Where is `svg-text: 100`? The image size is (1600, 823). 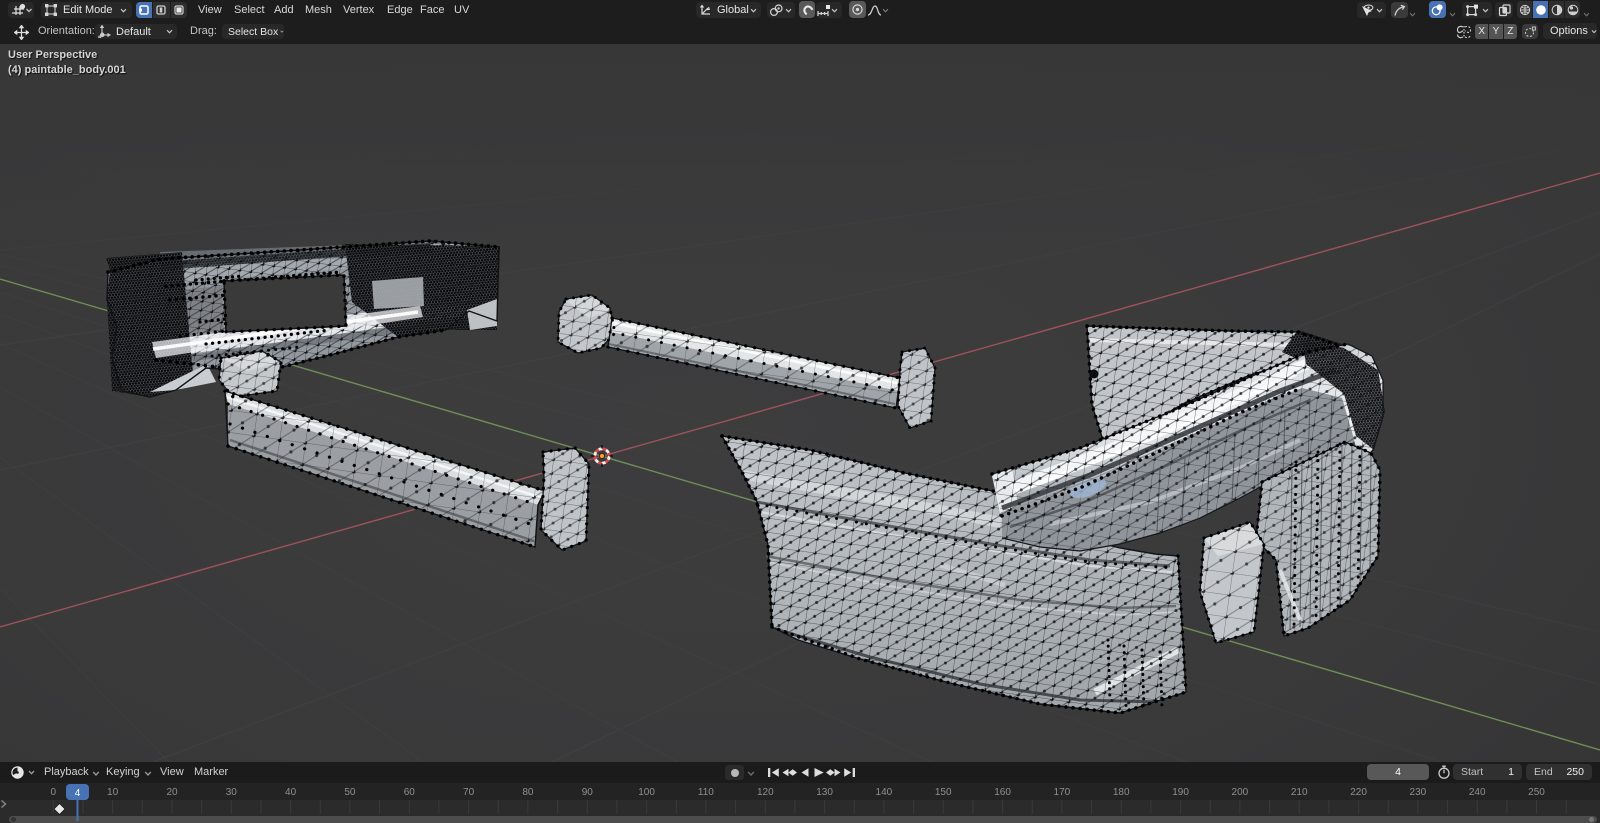
svg-text: 100 is located at coordinates (646, 792).